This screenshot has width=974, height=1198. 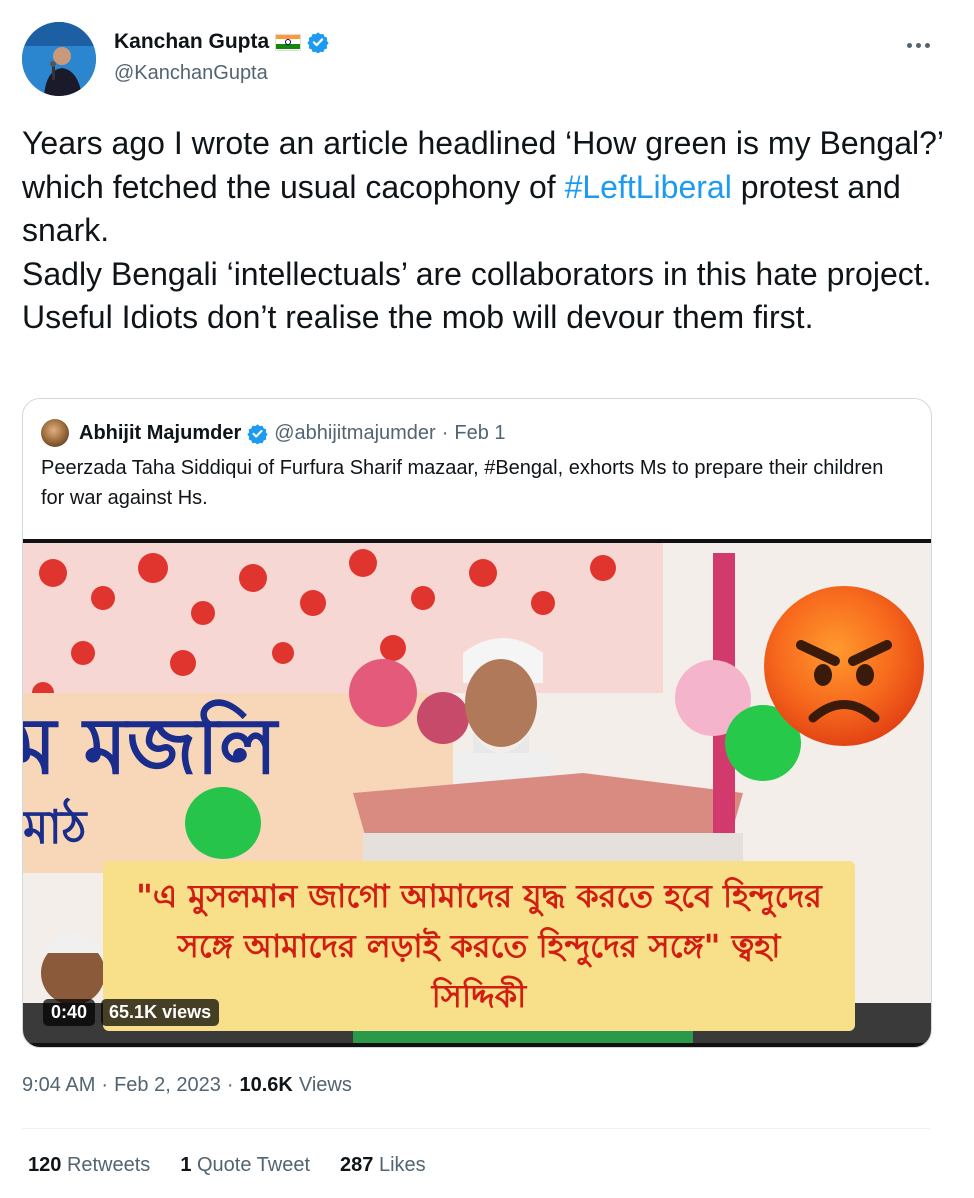 What do you see at coordinates (254, 1165) in the screenshot?
I see `quote-tweets-label: Quote Tweet` at bounding box center [254, 1165].